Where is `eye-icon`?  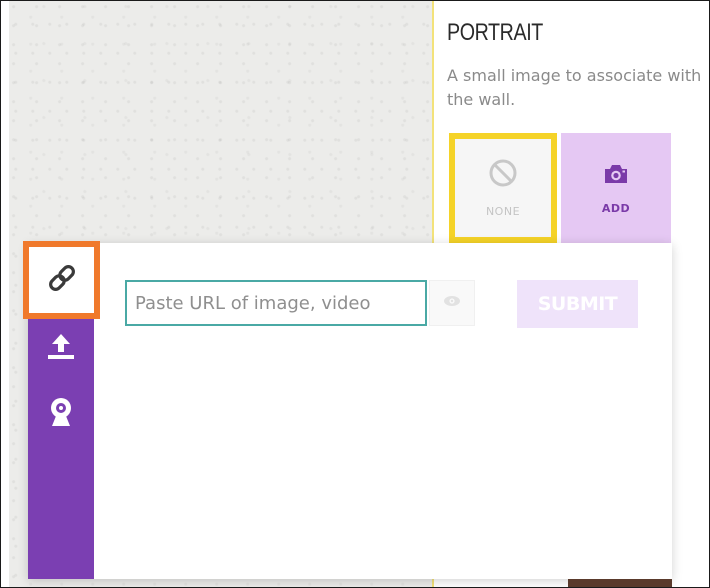 eye-icon is located at coordinates (452, 303).